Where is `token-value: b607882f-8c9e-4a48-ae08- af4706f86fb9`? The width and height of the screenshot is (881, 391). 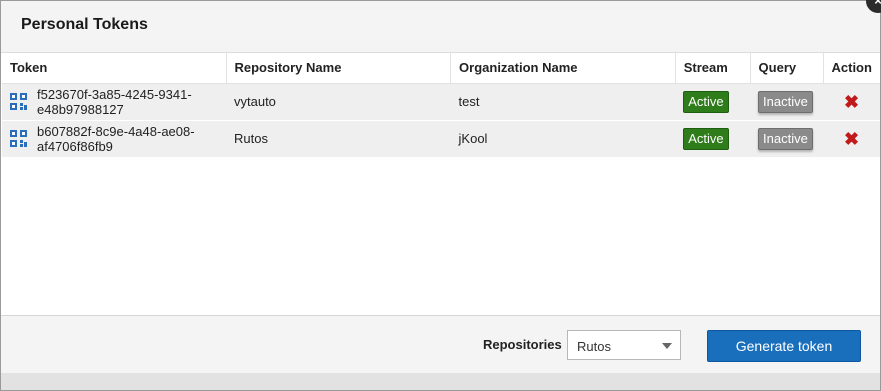
token-value: b607882f-8c9e-4a48-ae08- af4706f86fb9 is located at coordinates (116, 139).